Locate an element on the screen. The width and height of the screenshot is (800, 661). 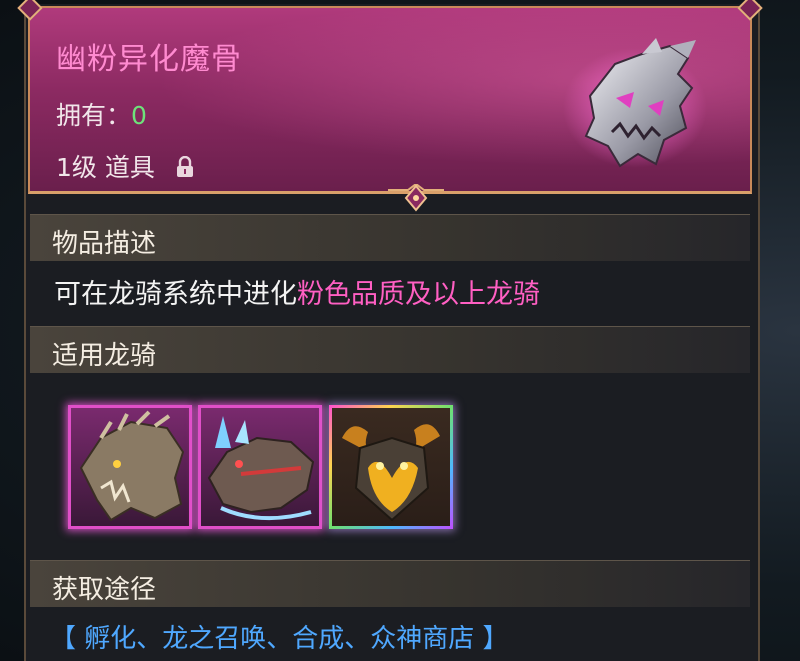
acquisition-section-title: 获取途径 is located at coordinates (104, 590).